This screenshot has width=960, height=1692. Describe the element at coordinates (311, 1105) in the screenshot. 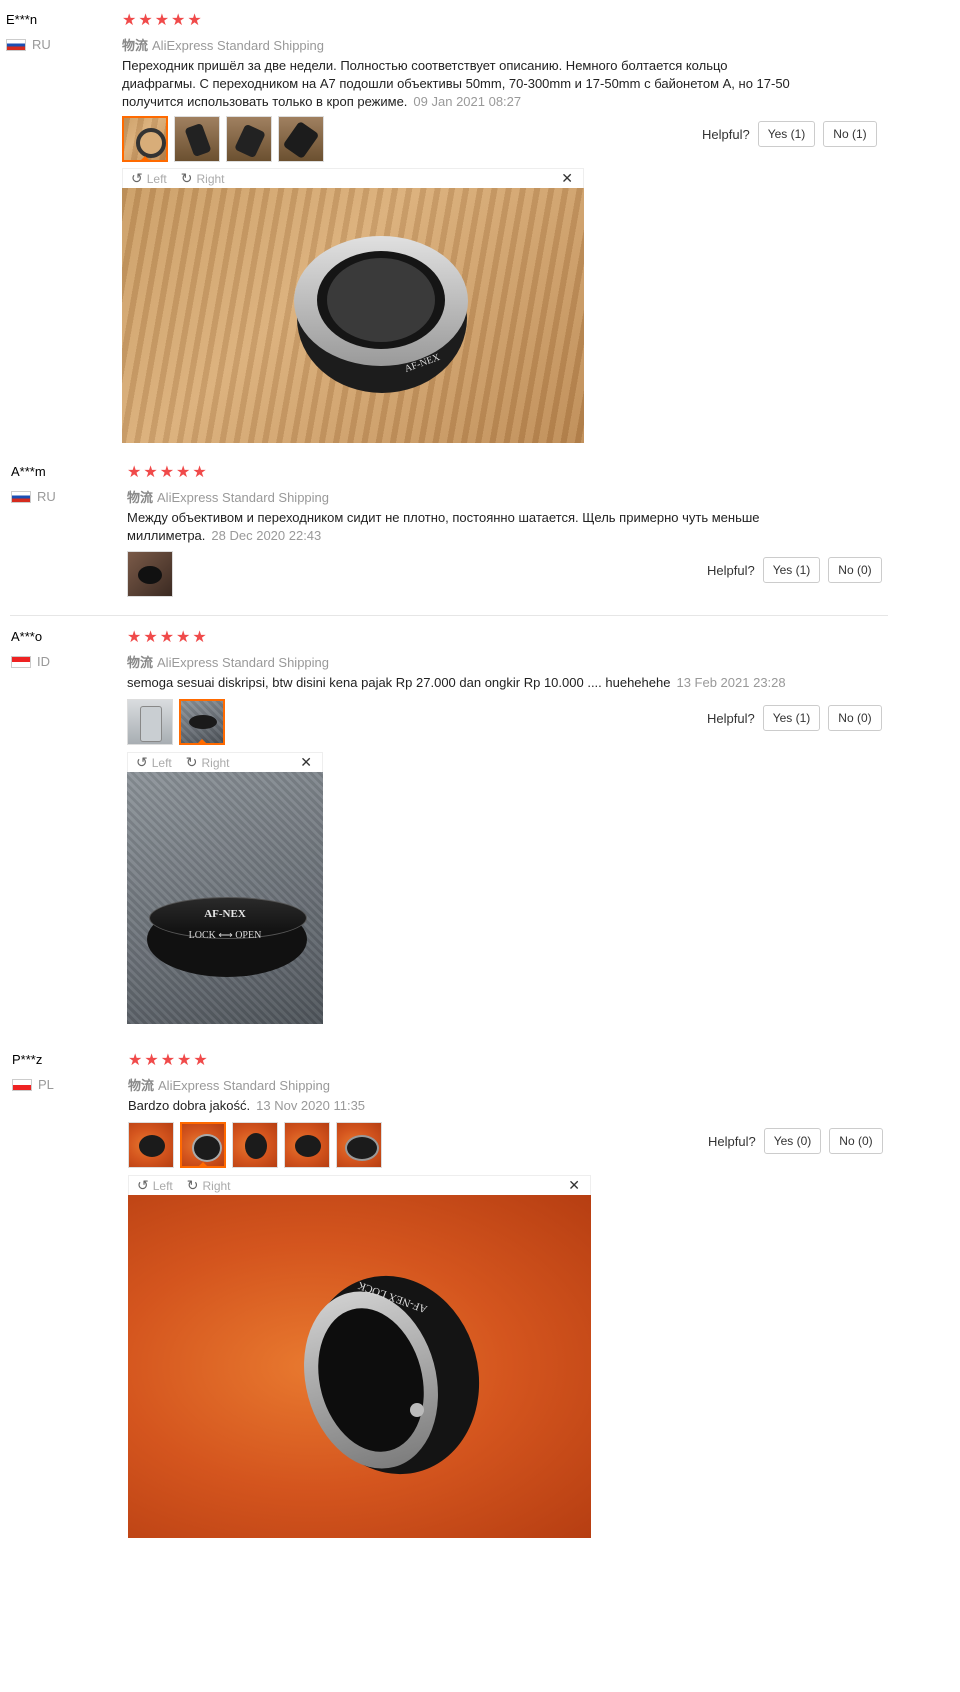

I see `review-date: 13 Nov 2020 11:35` at that location.